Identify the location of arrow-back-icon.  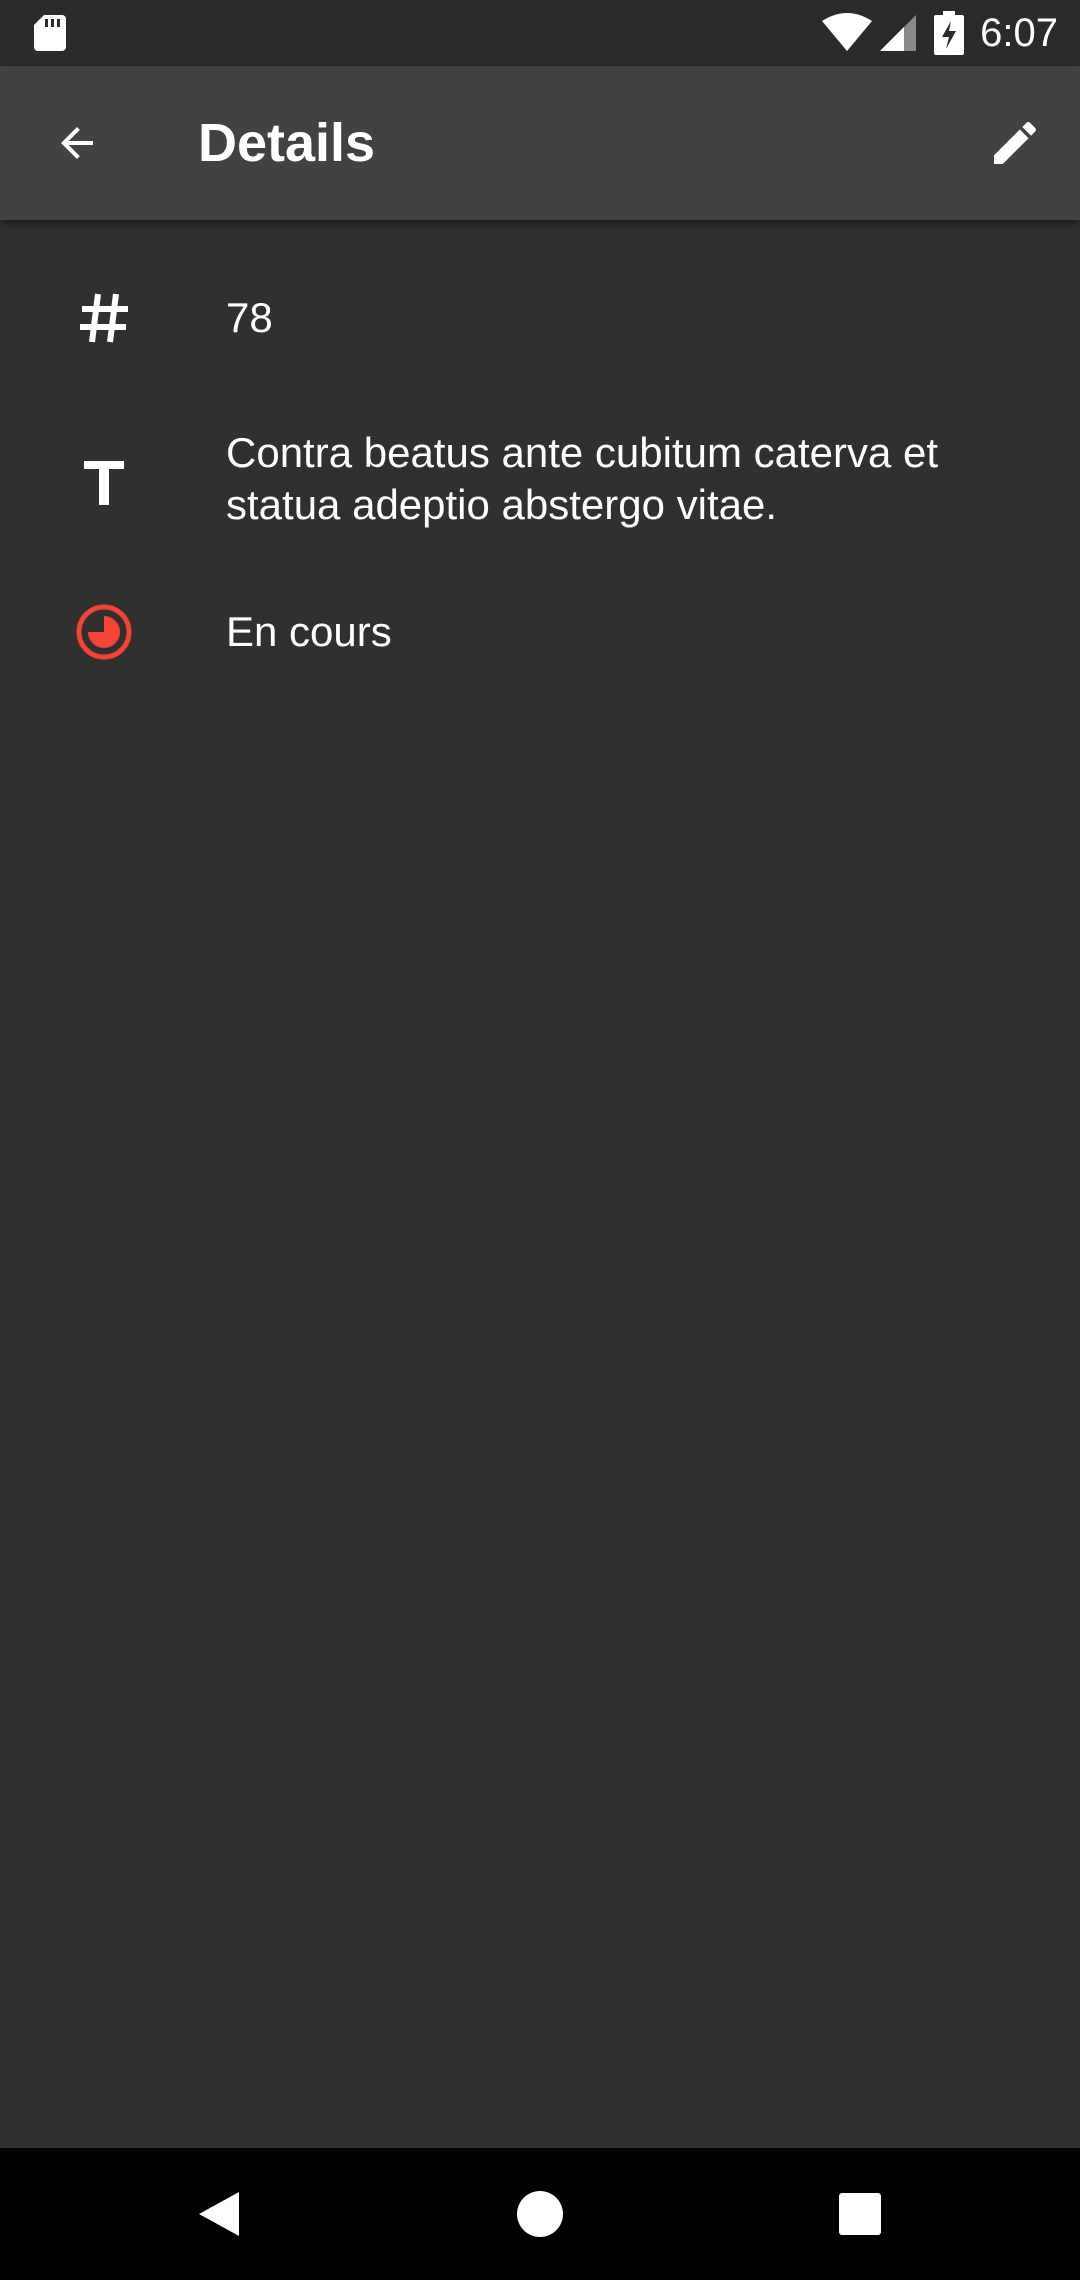
(77, 143).